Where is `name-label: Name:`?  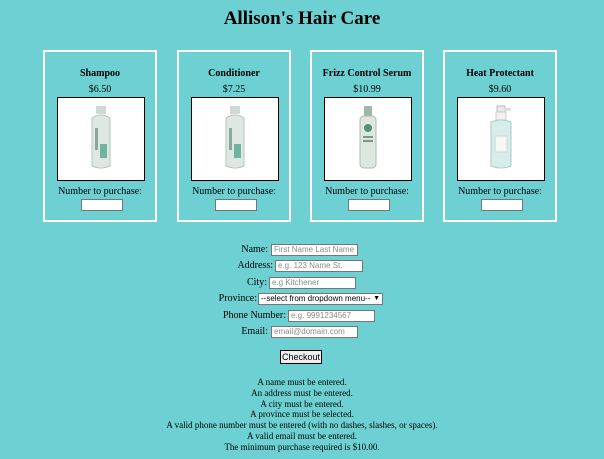 name-label: Name: is located at coordinates (254, 249).